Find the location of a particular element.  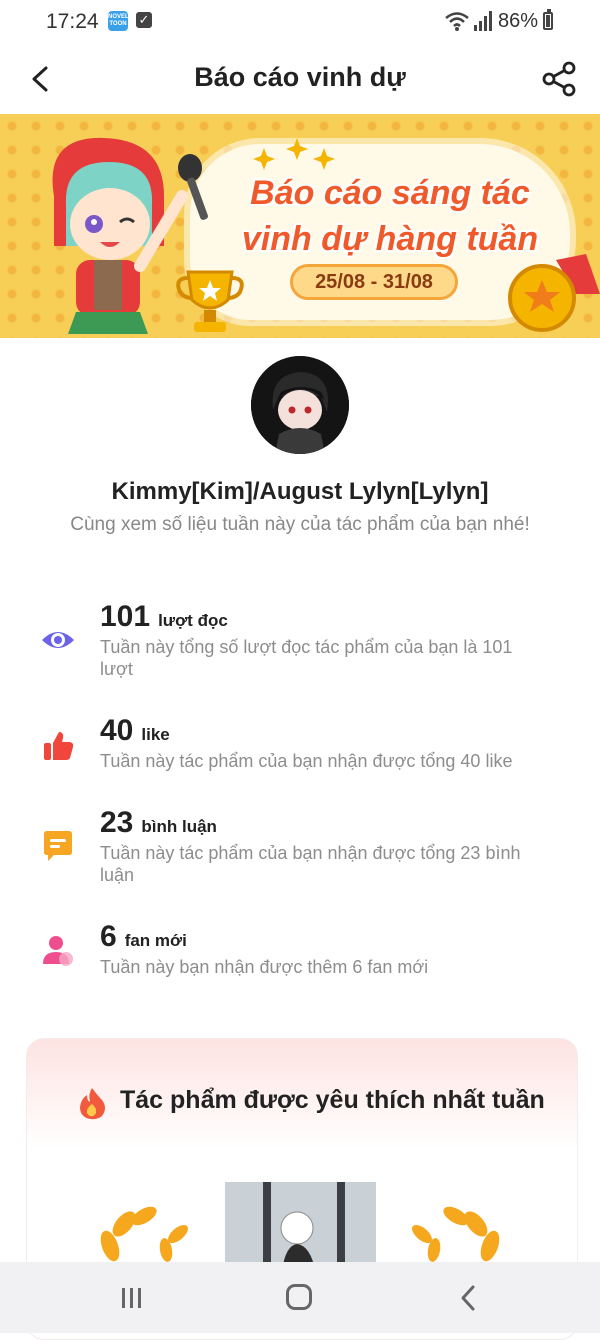

banner-title: Báo cáo sáng tác vinh dự hàng tuần is located at coordinates (390, 216).